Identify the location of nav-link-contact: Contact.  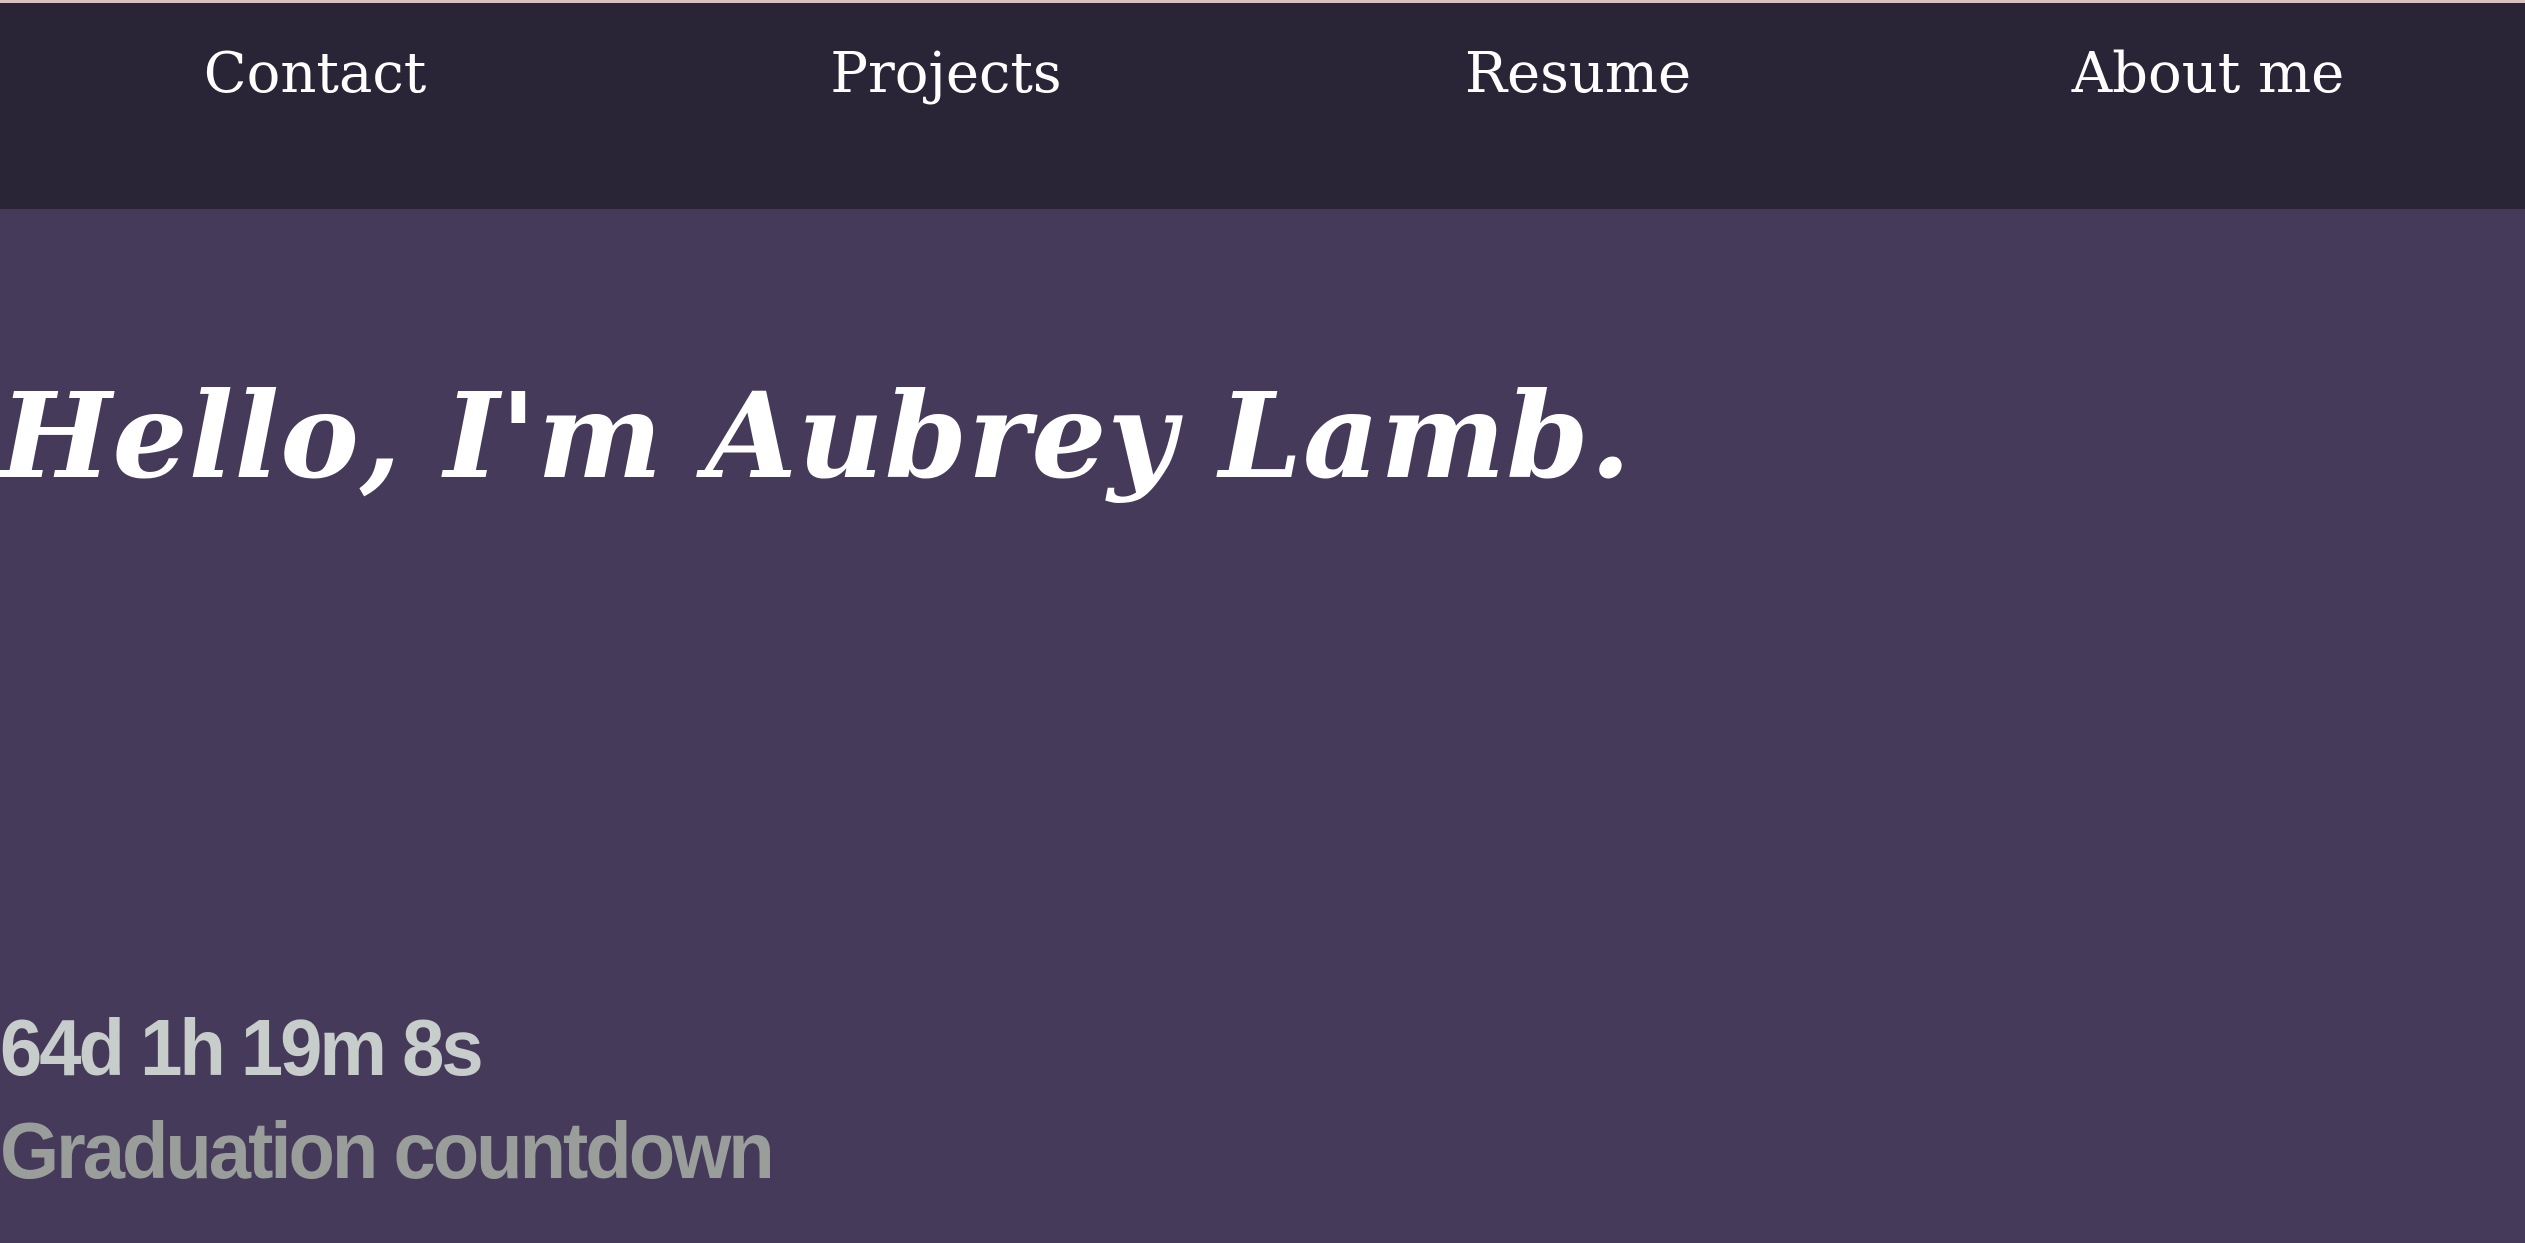
(315, 73).